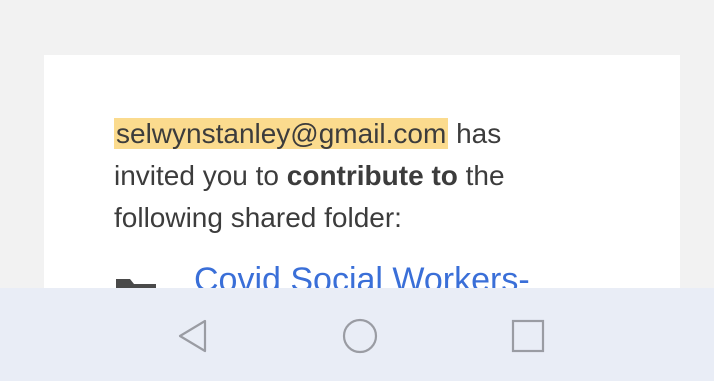  Describe the element at coordinates (281, 133) in the screenshot. I see `sender-email: selwynstanley@gmail.com` at that location.